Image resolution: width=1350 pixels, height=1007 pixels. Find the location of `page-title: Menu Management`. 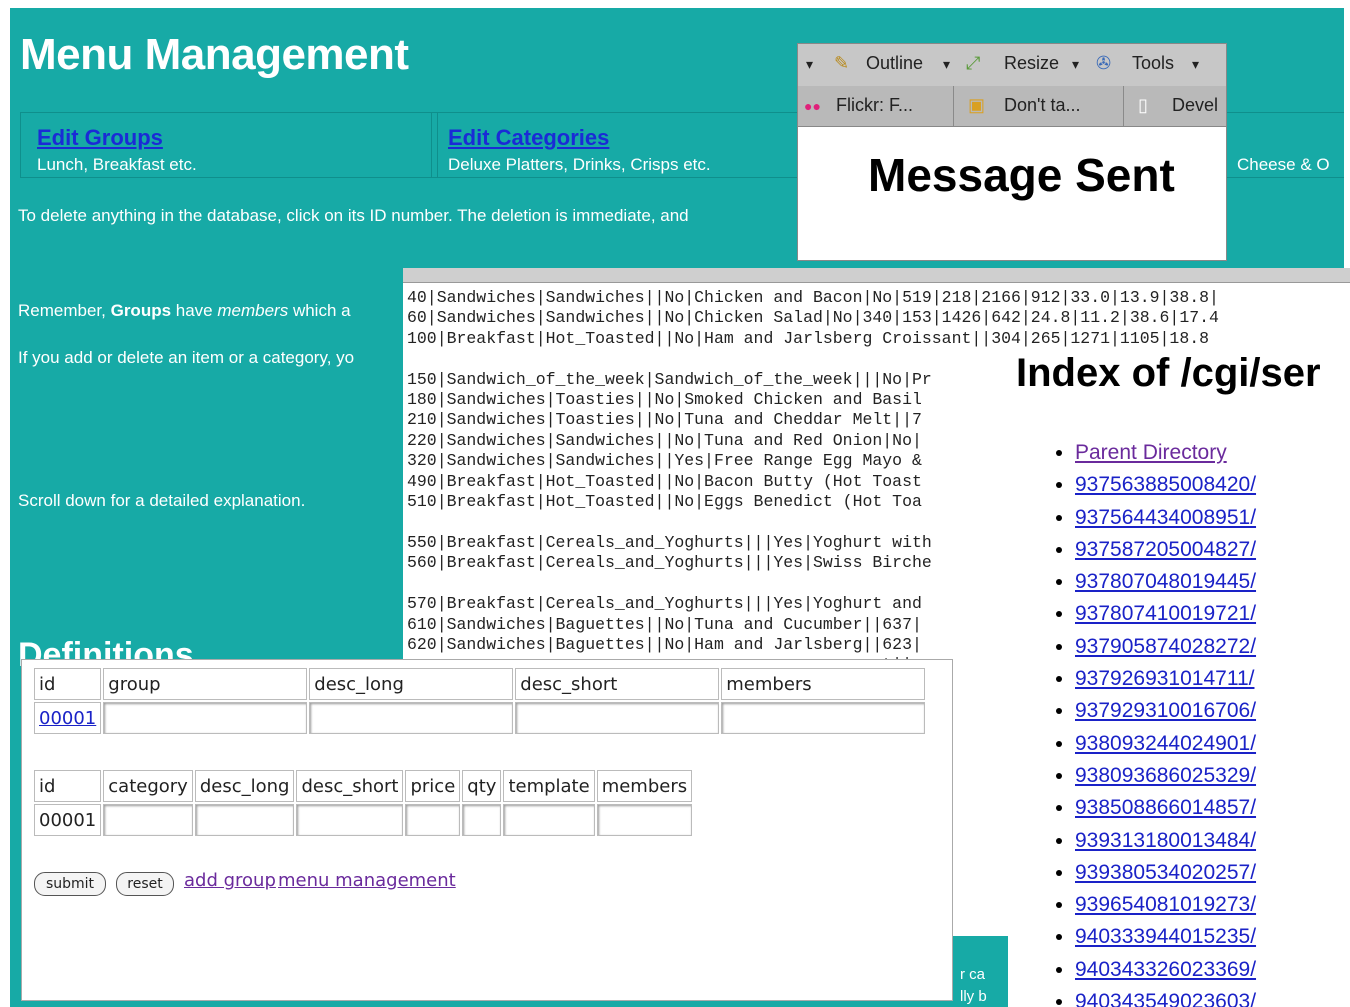

page-title: Menu Management is located at coordinates (214, 54).